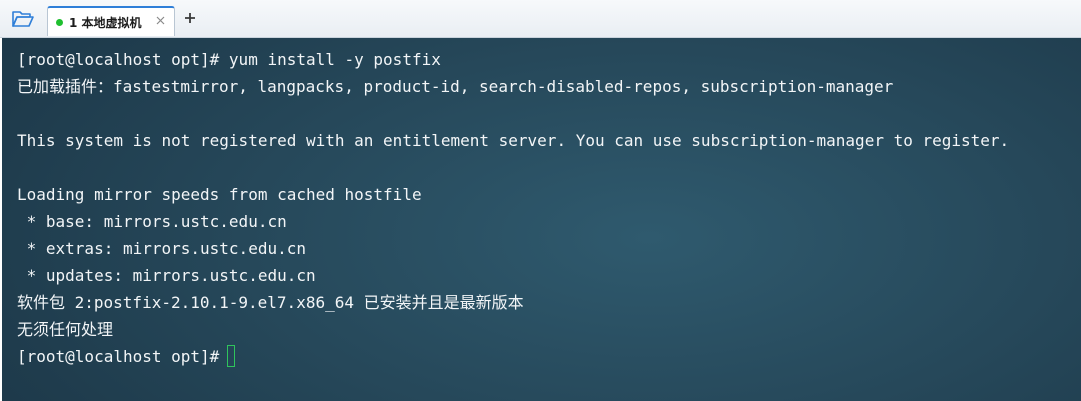 This screenshot has width=1081, height=401. What do you see at coordinates (59, 22) in the screenshot?
I see `connected-status-dot` at bounding box center [59, 22].